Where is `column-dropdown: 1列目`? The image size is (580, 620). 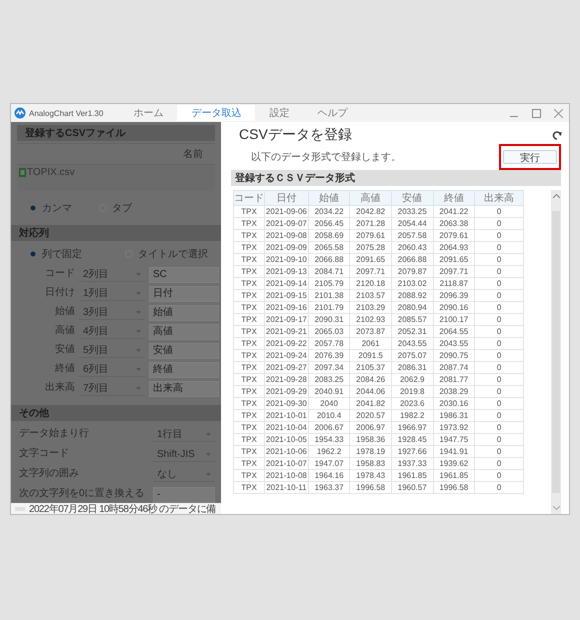 column-dropdown: 1列目 is located at coordinates (112, 293).